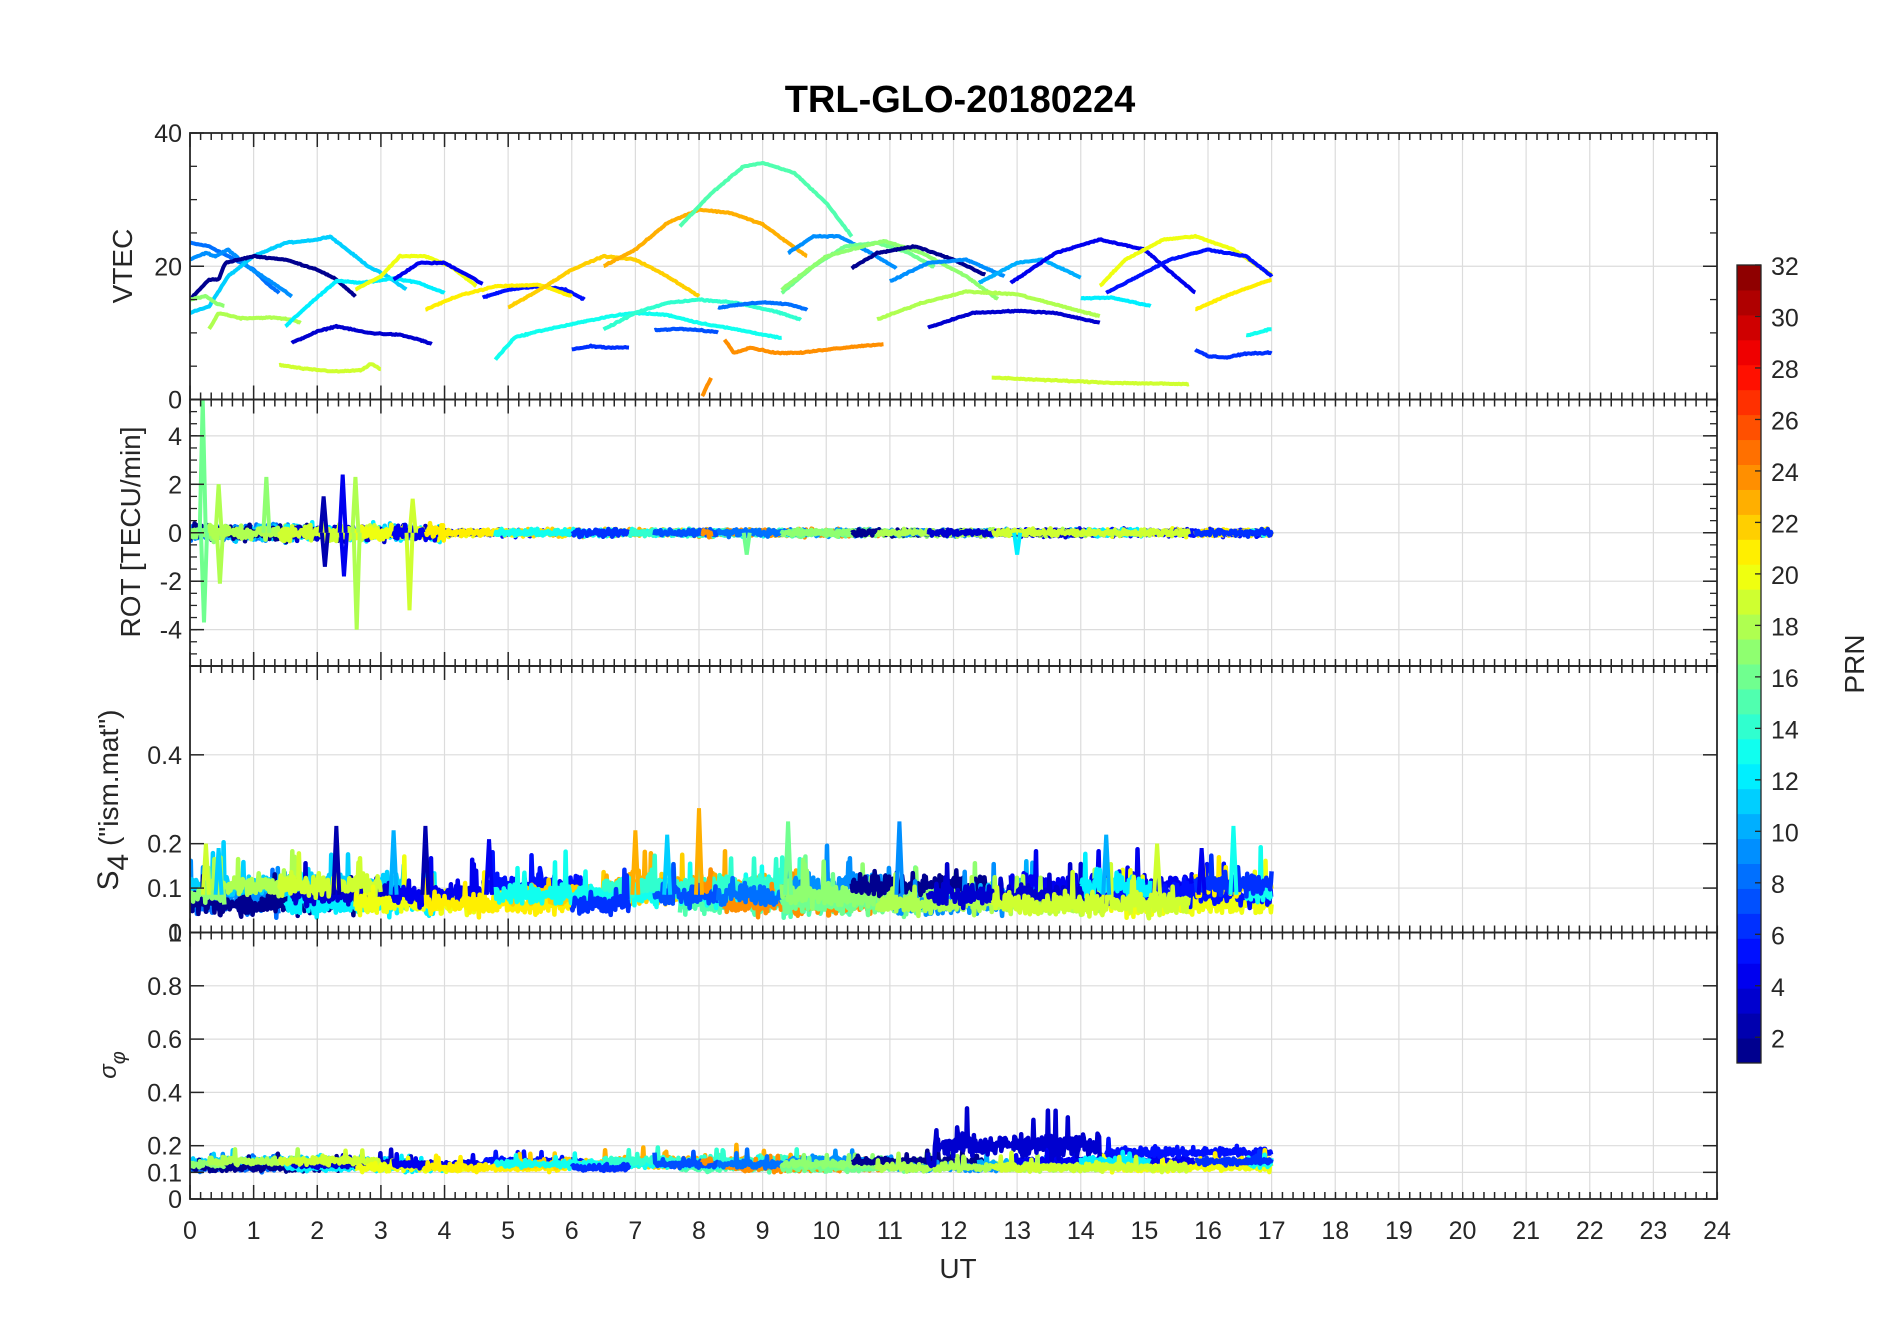  Describe the element at coordinates (1785, 524) in the screenshot. I see `colorbar-tick-label: 22` at that location.